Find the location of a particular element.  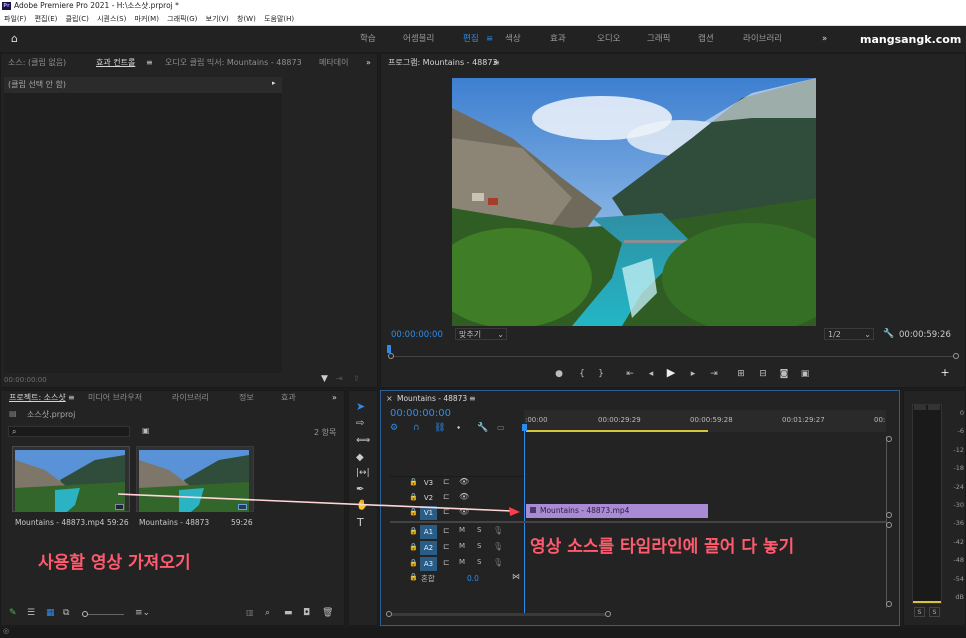

zoom-slider is located at coordinates (104, 614).